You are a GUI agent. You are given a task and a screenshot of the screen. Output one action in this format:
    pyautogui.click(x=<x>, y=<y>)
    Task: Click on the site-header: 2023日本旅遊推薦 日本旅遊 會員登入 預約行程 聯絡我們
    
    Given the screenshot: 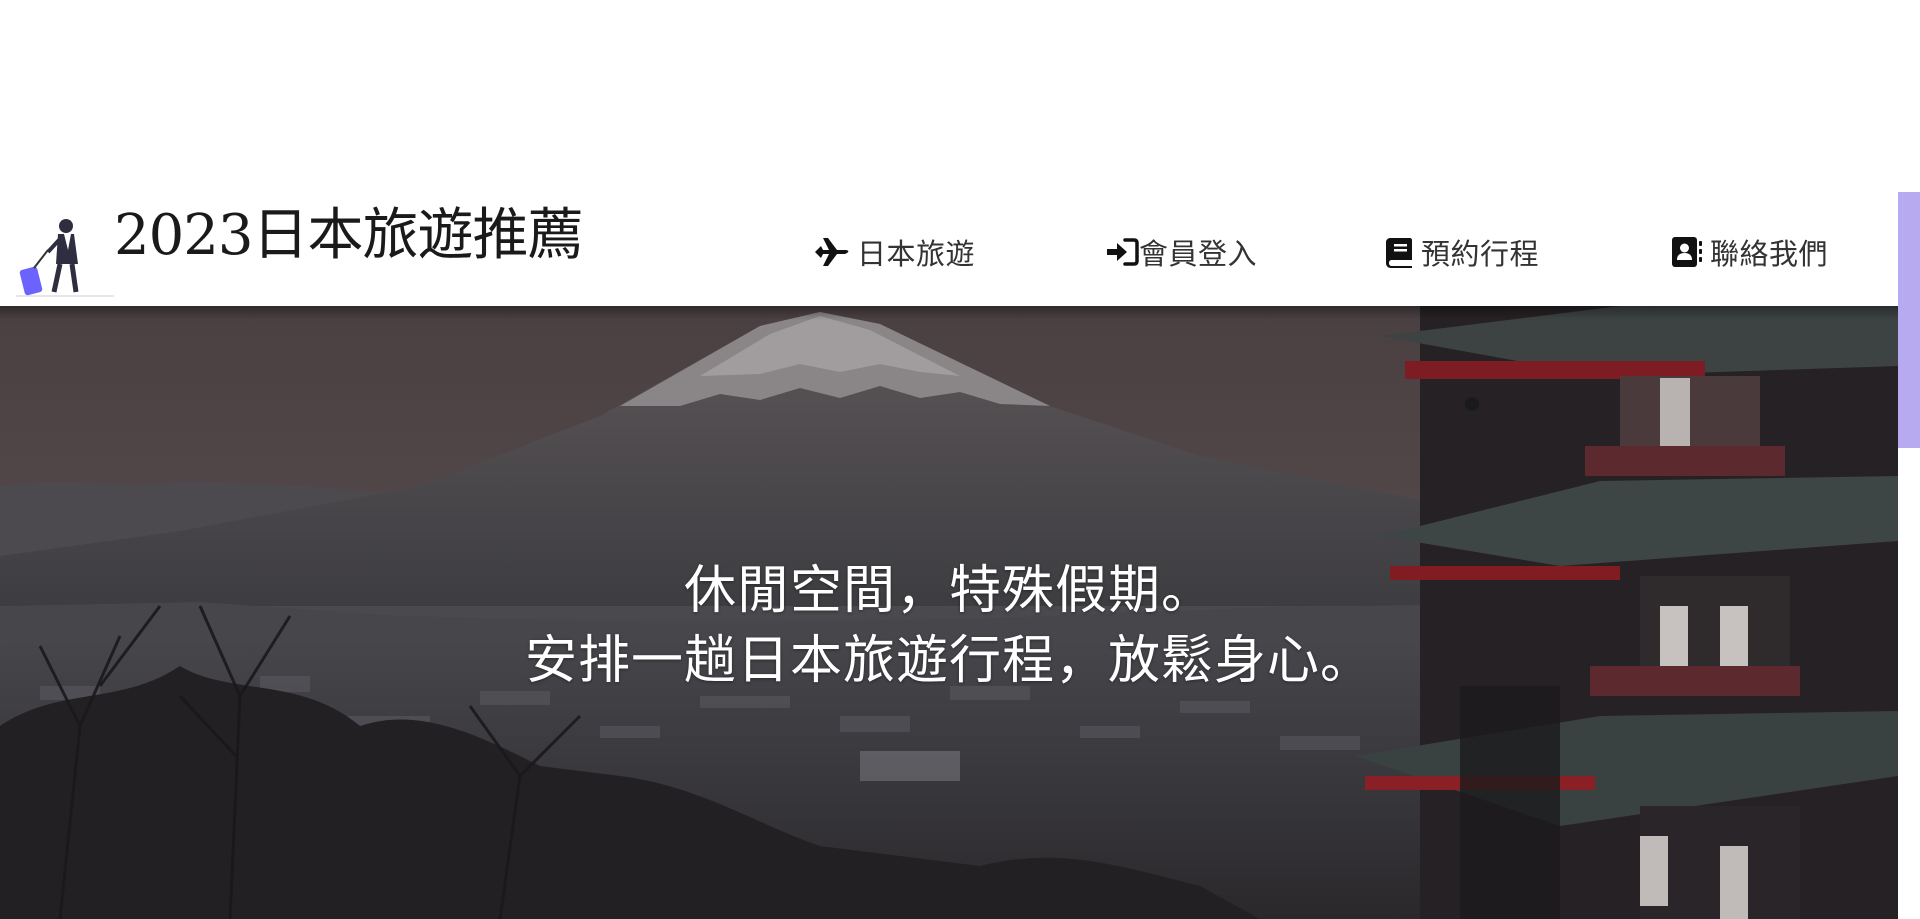 What is the action you would take?
    pyautogui.click(x=949, y=249)
    